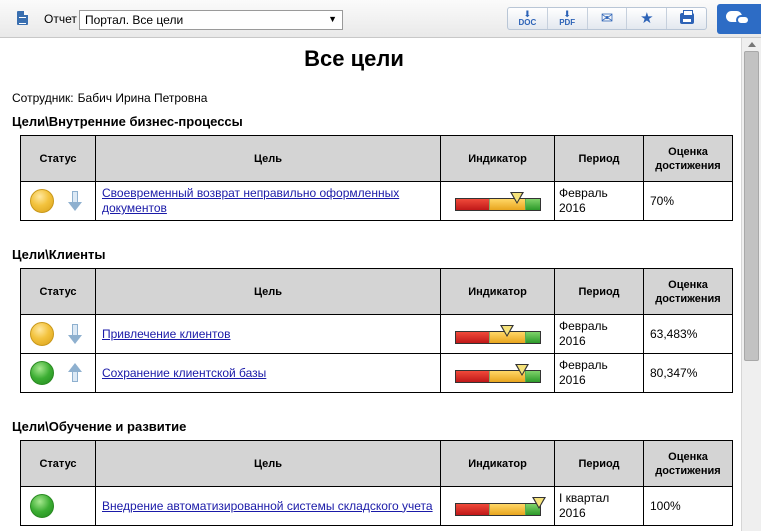 Image resolution: width=761 pixels, height=531 pixels. What do you see at coordinates (43, 98) in the screenshot?
I see `employee-label: Сотрудник:` at bounding box center [43, 98].